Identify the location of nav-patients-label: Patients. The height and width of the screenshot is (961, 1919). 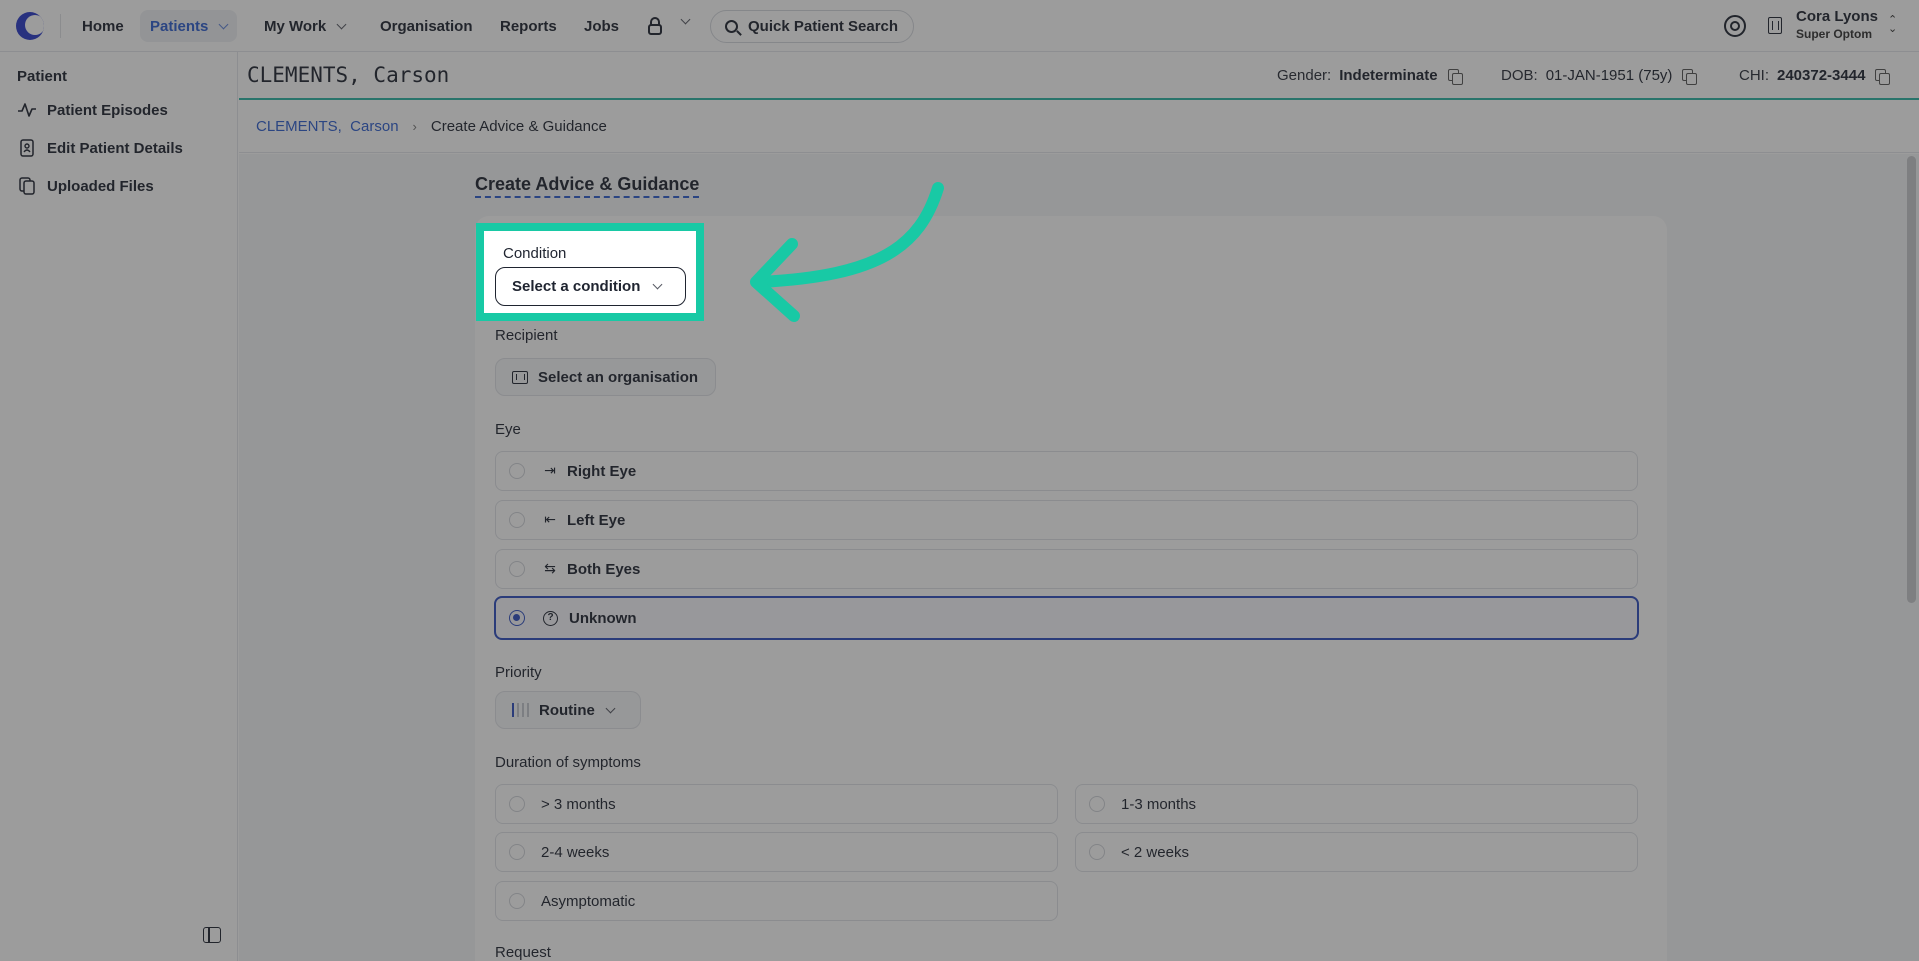
(179, 26).